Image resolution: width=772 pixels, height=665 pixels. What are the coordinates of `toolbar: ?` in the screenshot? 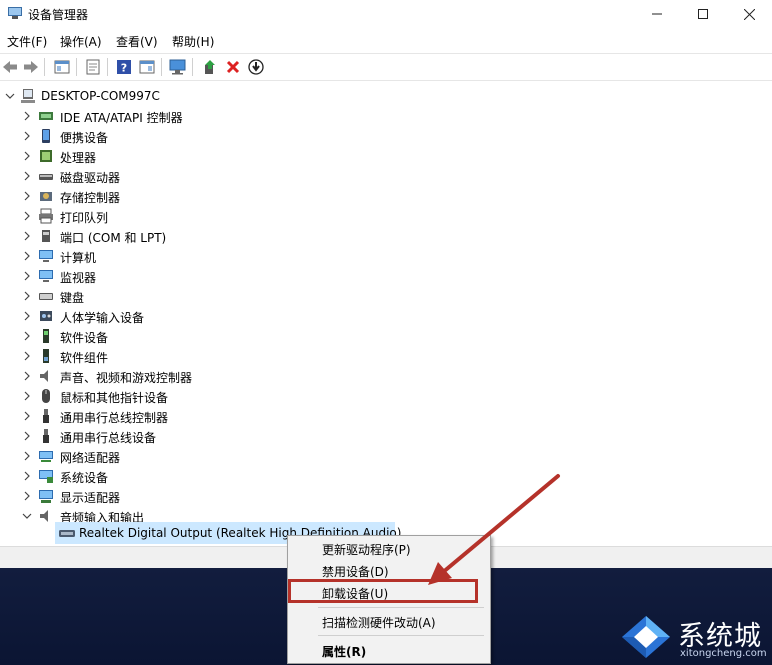 It's located at (386, 67).